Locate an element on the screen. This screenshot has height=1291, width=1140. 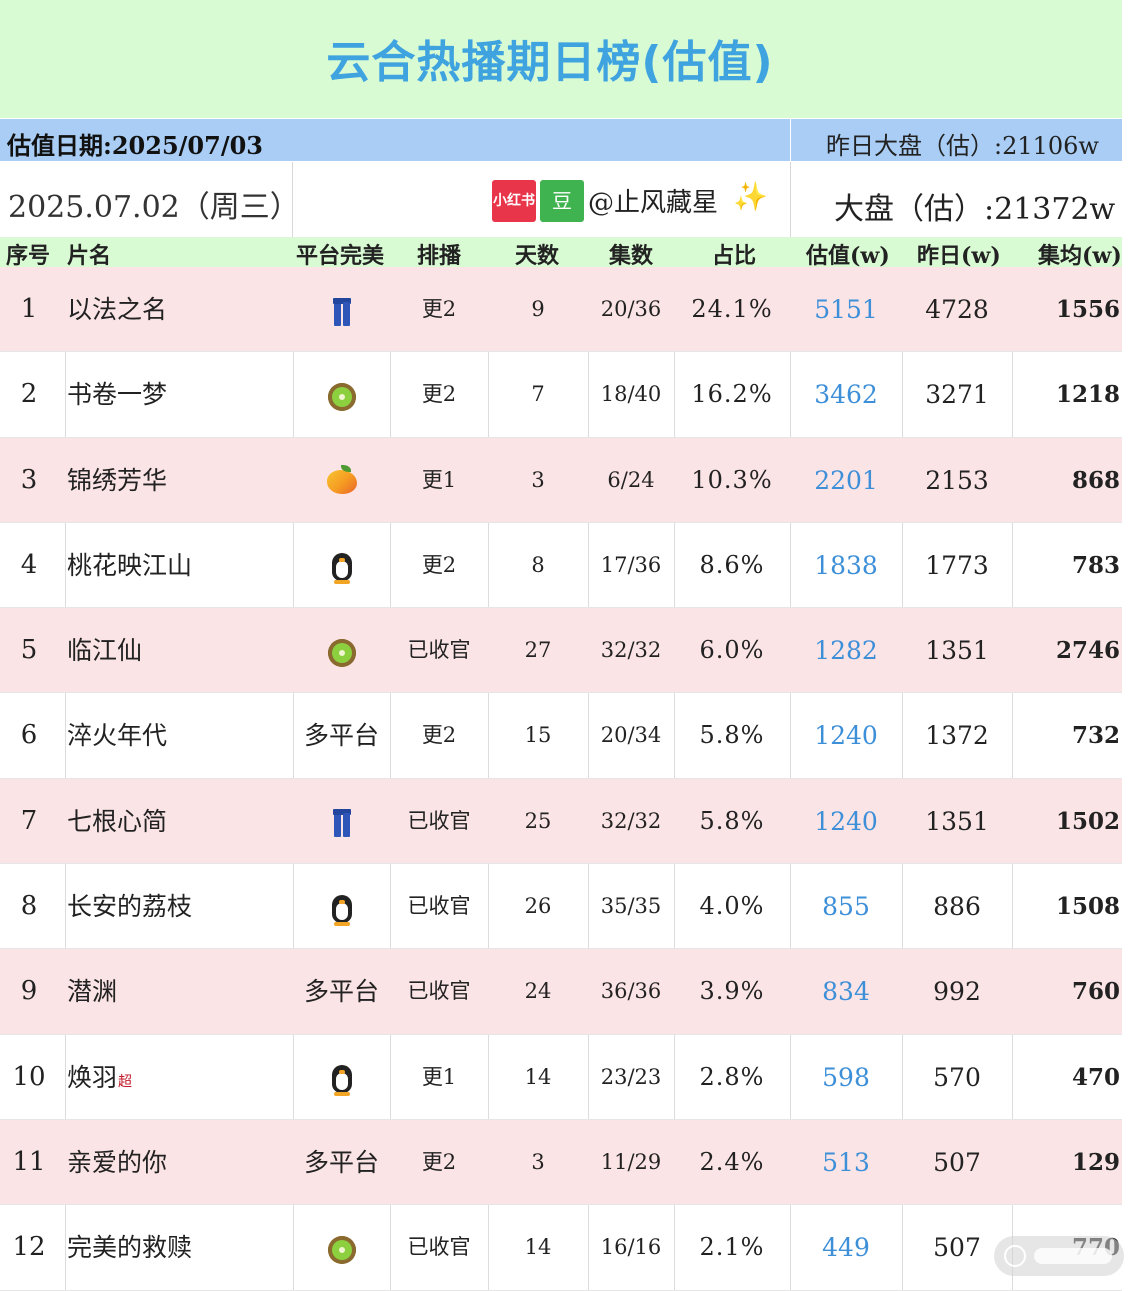
platform-cell: 多平台 is located at coordinates (341, 992).